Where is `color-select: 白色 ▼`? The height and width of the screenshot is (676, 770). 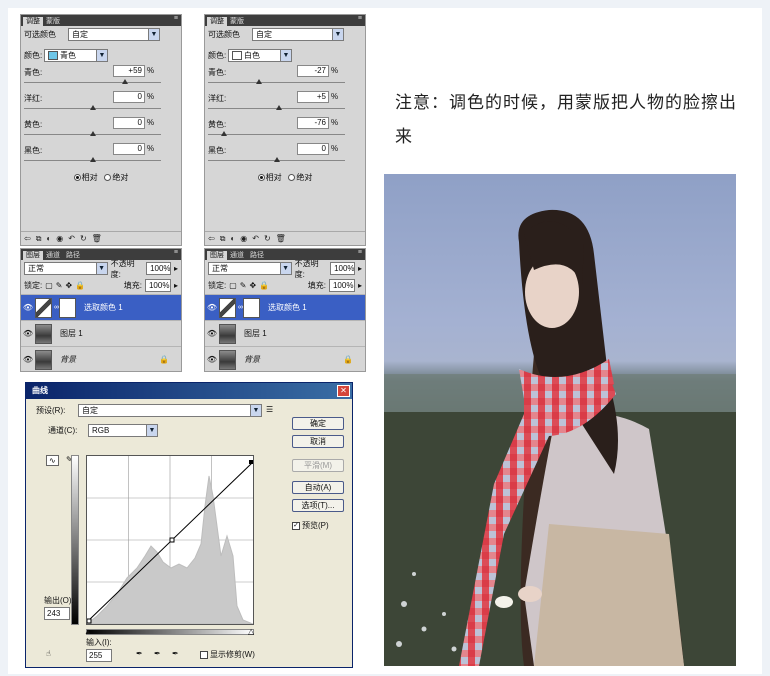
color-select: 白色 ▼ is located at coordinates (260, 55).